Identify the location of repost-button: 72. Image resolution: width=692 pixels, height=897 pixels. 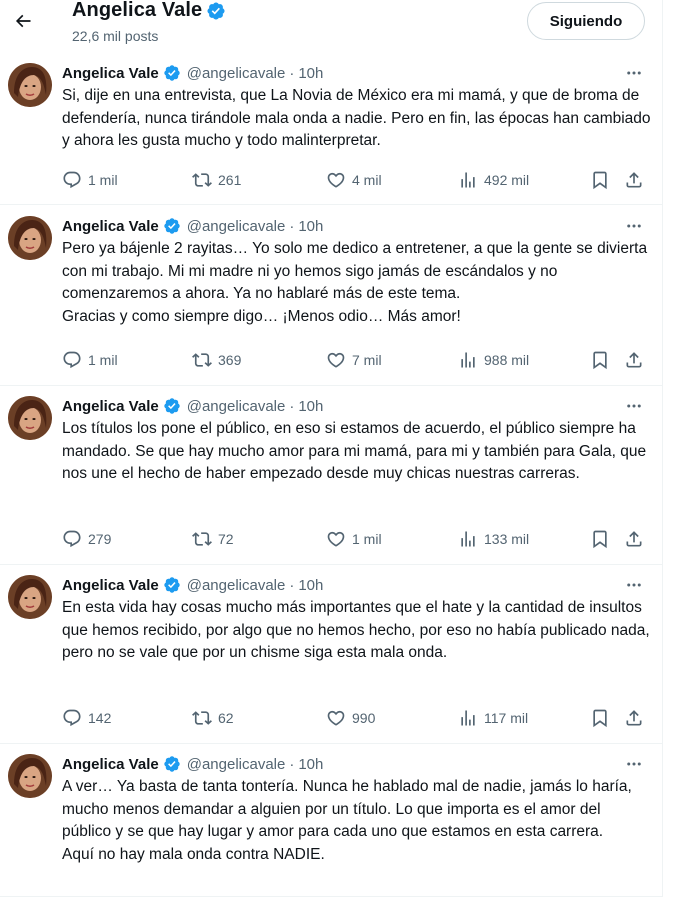
(213, 539).